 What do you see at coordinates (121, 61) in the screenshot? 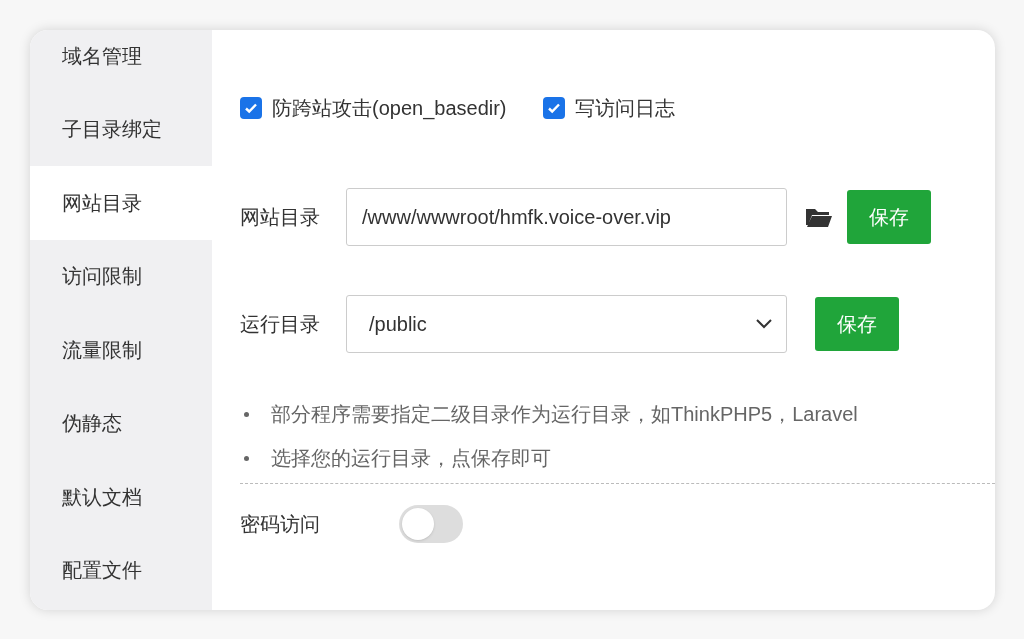
I see `sidebar-item: 域名管理` at bounding box center [121, 61].